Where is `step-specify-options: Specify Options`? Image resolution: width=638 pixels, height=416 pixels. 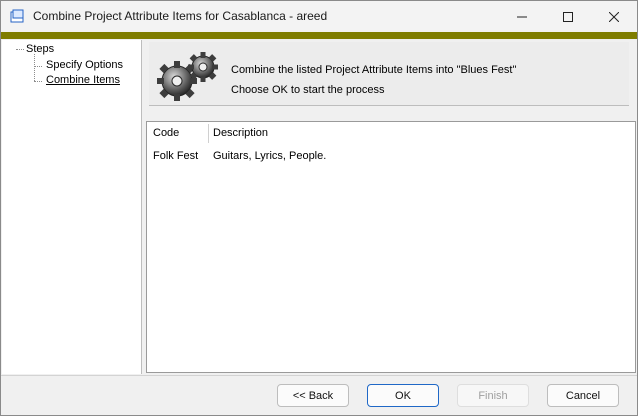 step-specify-options: Specify Options is located at coordinates (84, 65).